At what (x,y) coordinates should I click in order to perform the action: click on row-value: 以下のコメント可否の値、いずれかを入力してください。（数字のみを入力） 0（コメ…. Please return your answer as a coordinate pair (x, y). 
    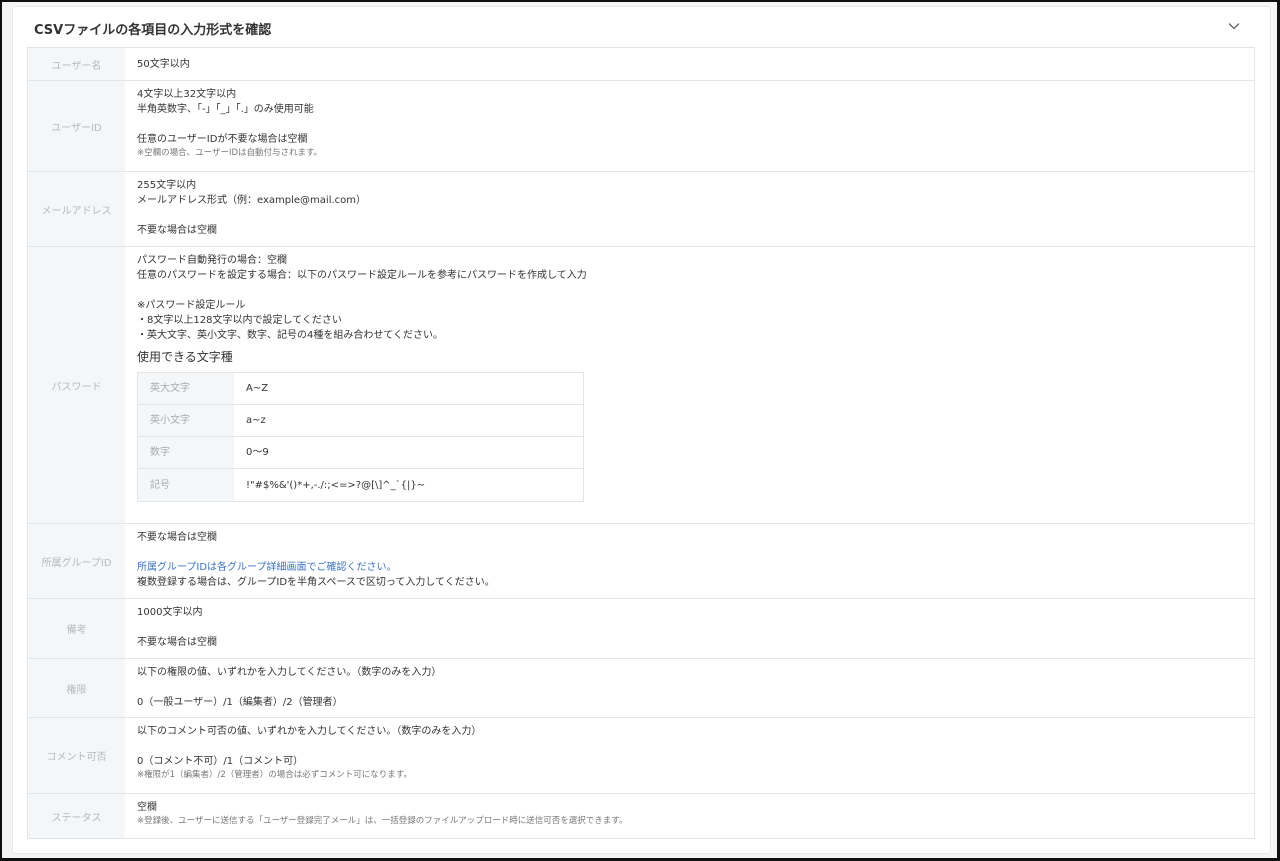
    Looking at the image, I should click on (689, 755).